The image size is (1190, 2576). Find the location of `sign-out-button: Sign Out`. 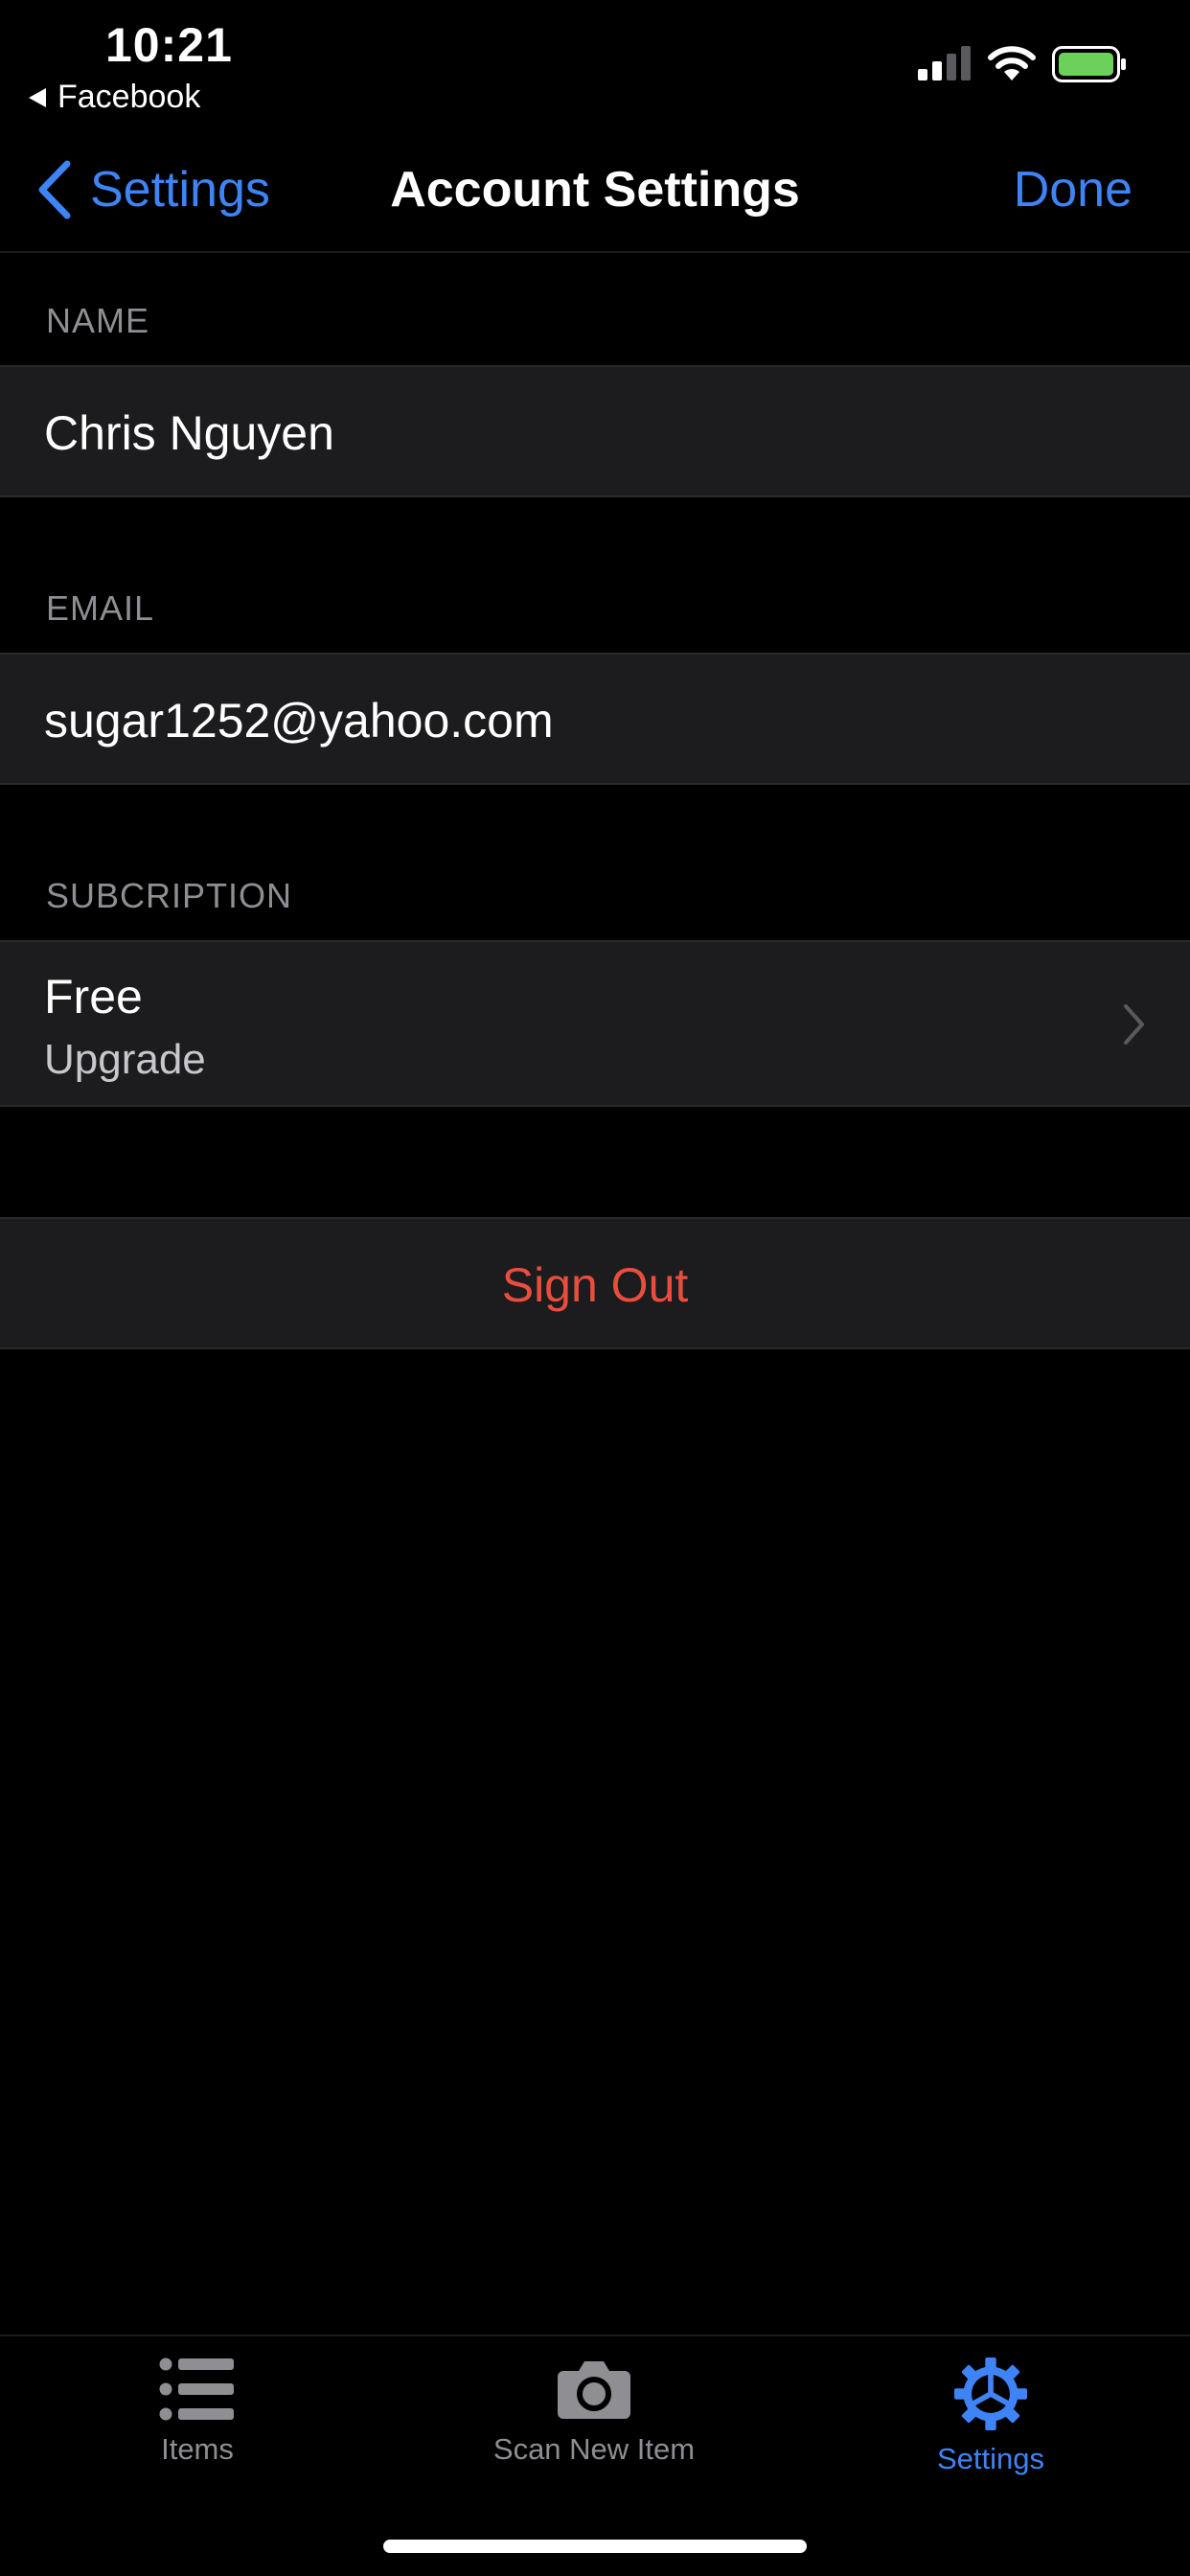

sign-out-button: Sign Out is located at coordinates (595, 1285).